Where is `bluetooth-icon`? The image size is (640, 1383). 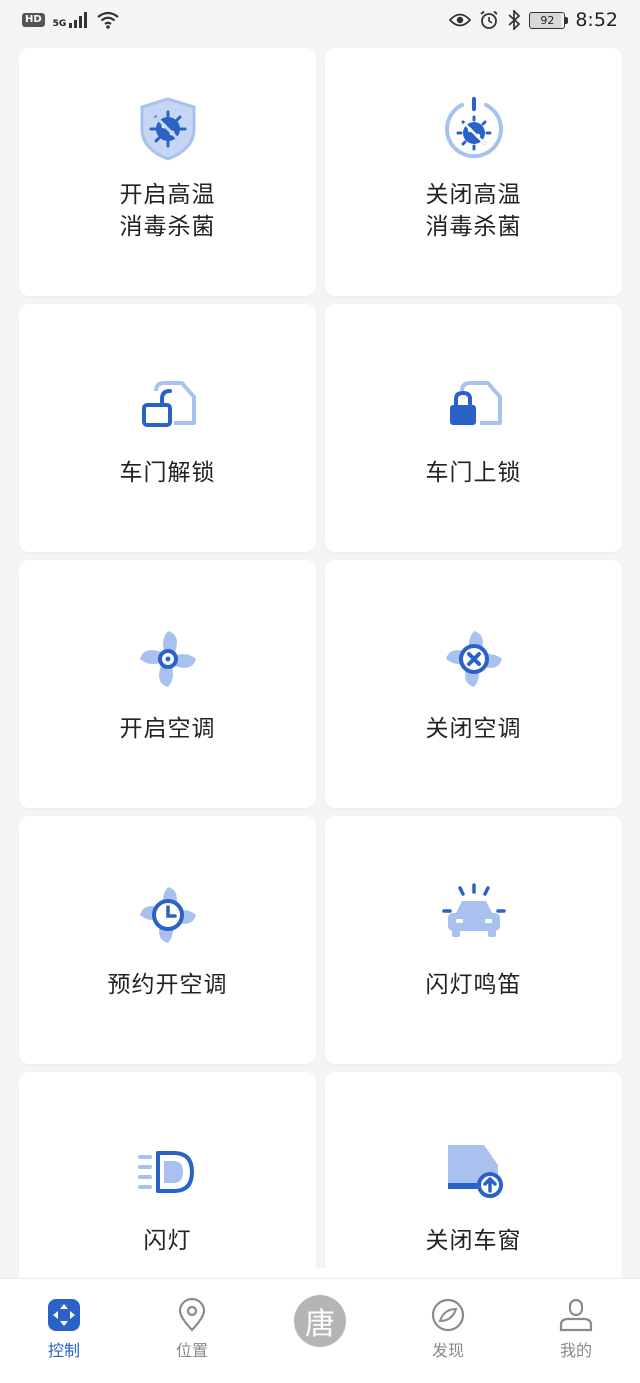
bluetooth-icon is located at coordinates (514, 20).